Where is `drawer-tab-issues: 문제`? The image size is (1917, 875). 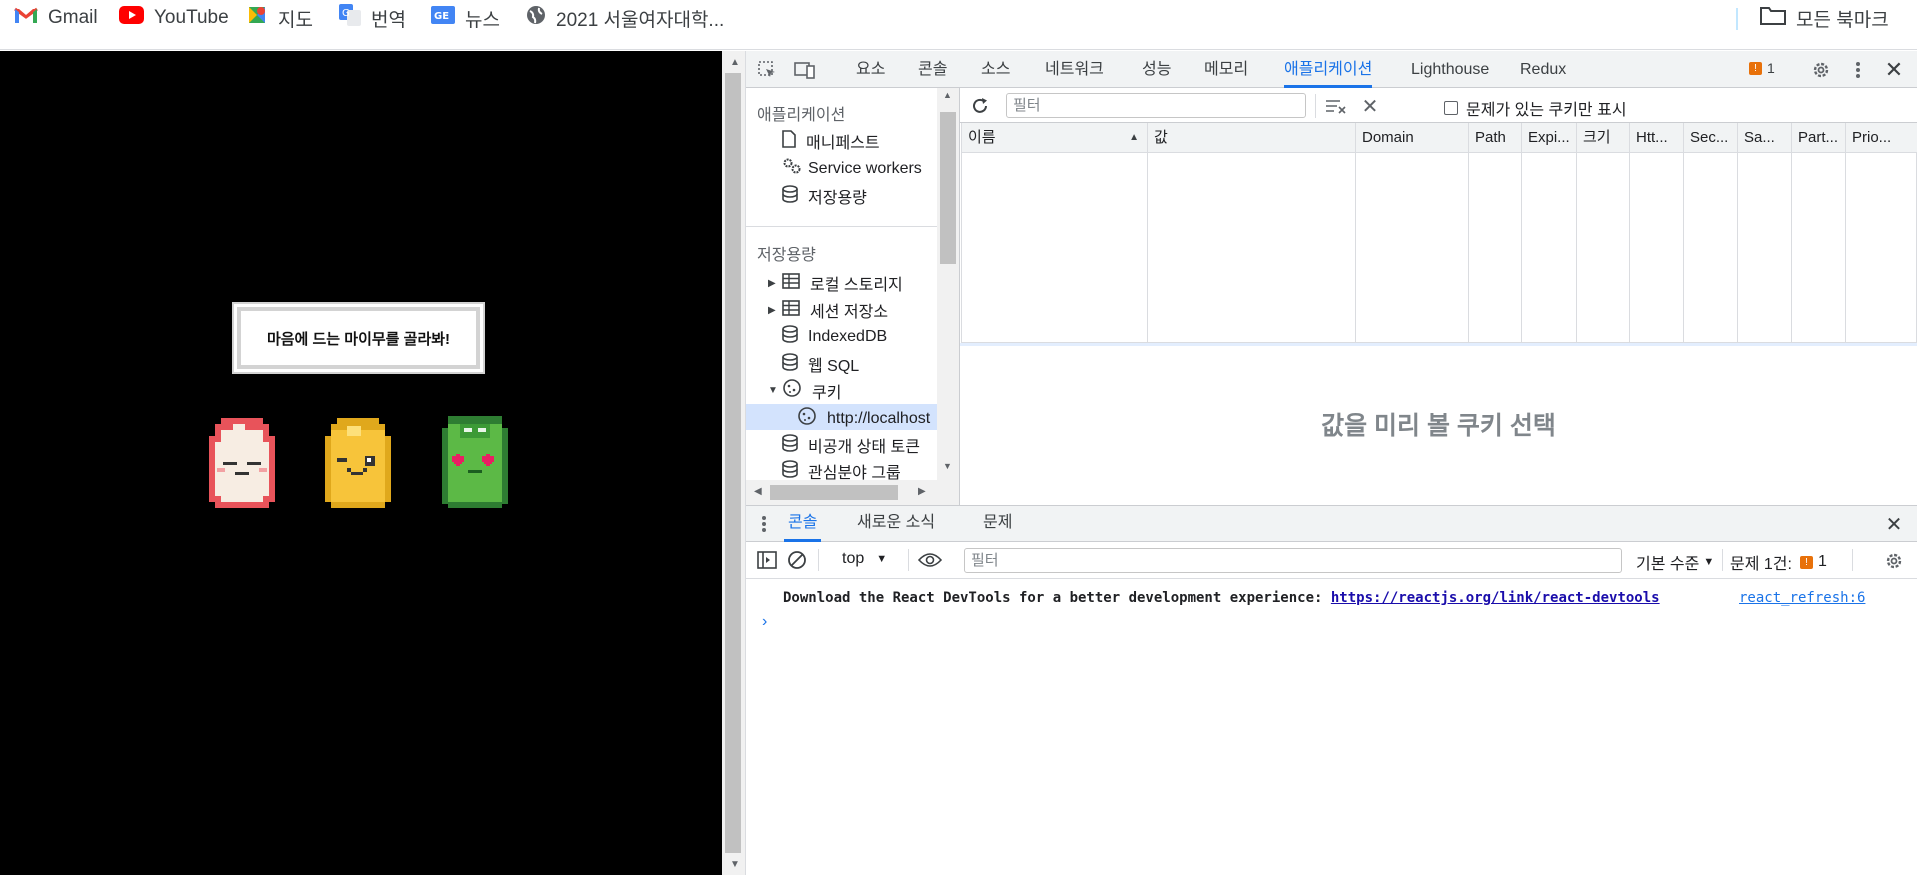
drawer-tab-issues: 문제 is located at coordinates (997, 524).